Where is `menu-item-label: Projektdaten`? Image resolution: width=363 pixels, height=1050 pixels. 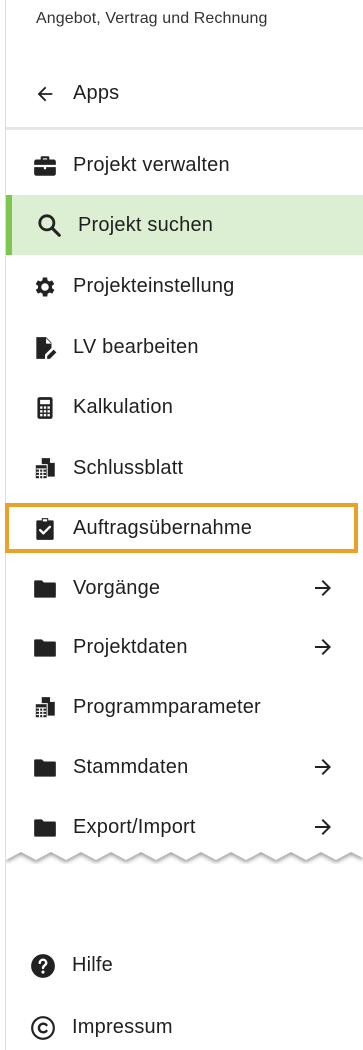 menu-item-label: Projektdaten is located at coordinates (130, 646).